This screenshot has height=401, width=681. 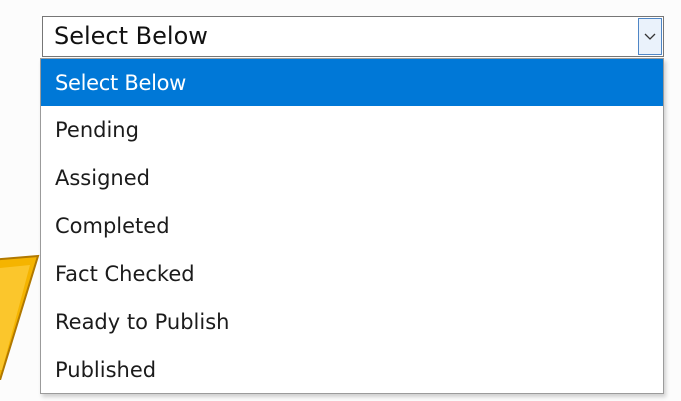 I want to click on option-ready-to-publish: Ready to Publish, so click(x=352, y=322).